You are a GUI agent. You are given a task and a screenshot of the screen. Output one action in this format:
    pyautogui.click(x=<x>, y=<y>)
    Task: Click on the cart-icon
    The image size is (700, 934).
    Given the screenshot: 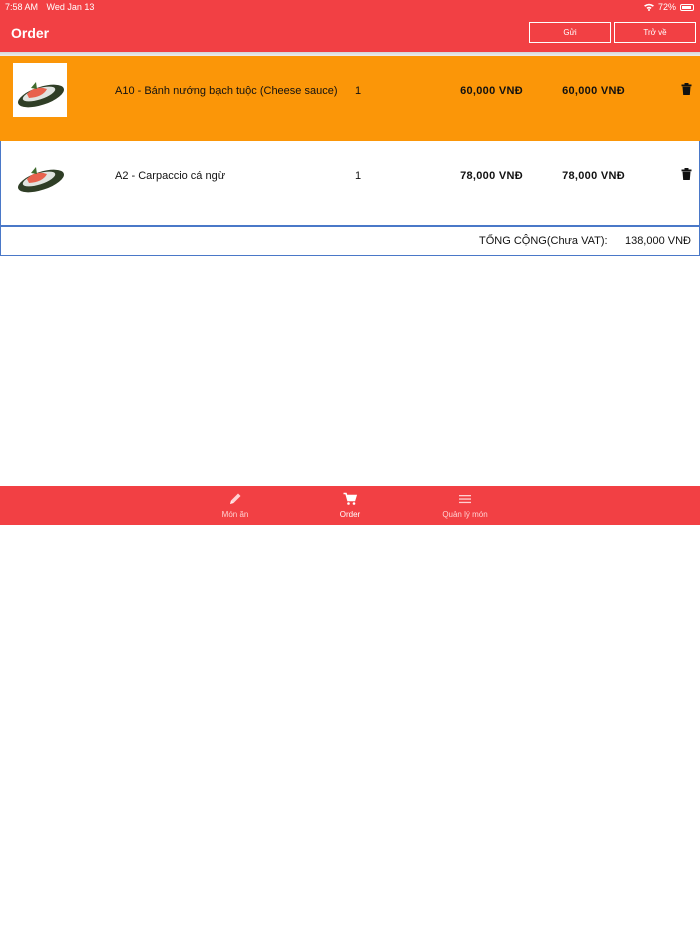 What is the action you would take?
    pyautogui.click(x=350, y=498)
    